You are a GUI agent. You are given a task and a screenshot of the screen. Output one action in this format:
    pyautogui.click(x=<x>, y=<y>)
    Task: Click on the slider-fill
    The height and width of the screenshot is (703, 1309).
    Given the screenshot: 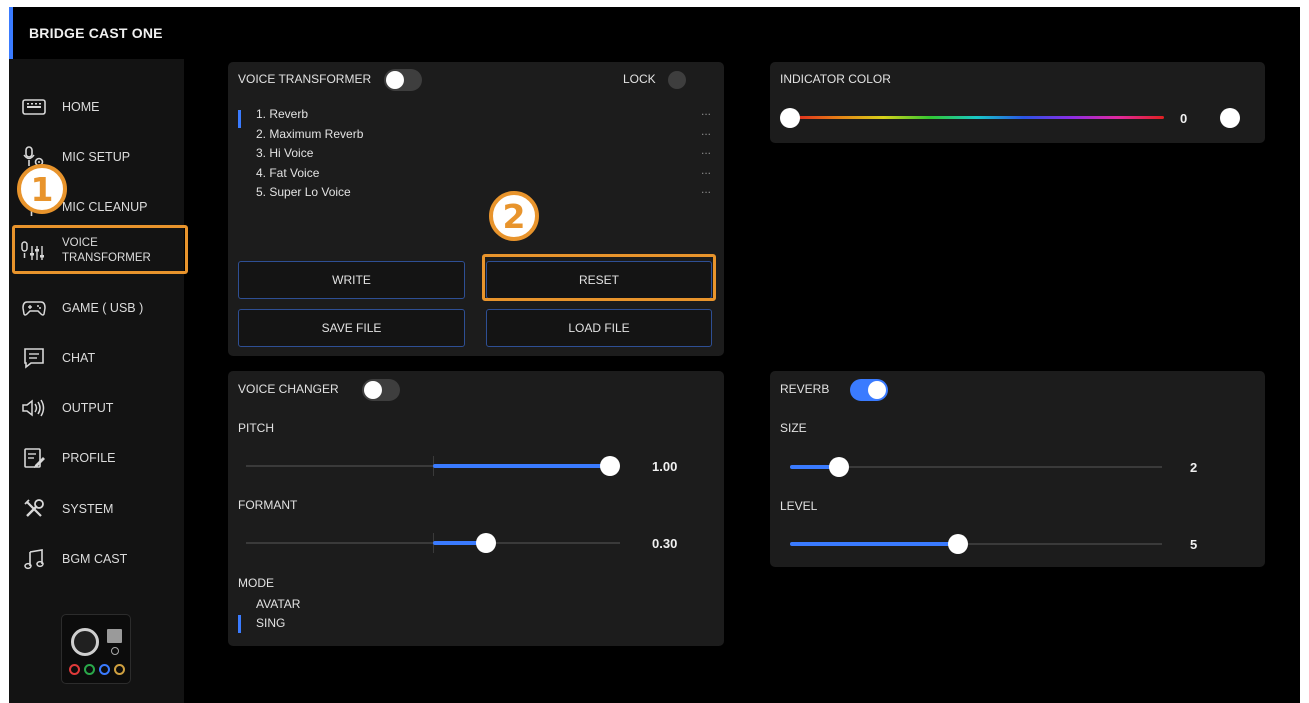 What is the action you would take?
    pyautogui.click(x=521, y=466)
    